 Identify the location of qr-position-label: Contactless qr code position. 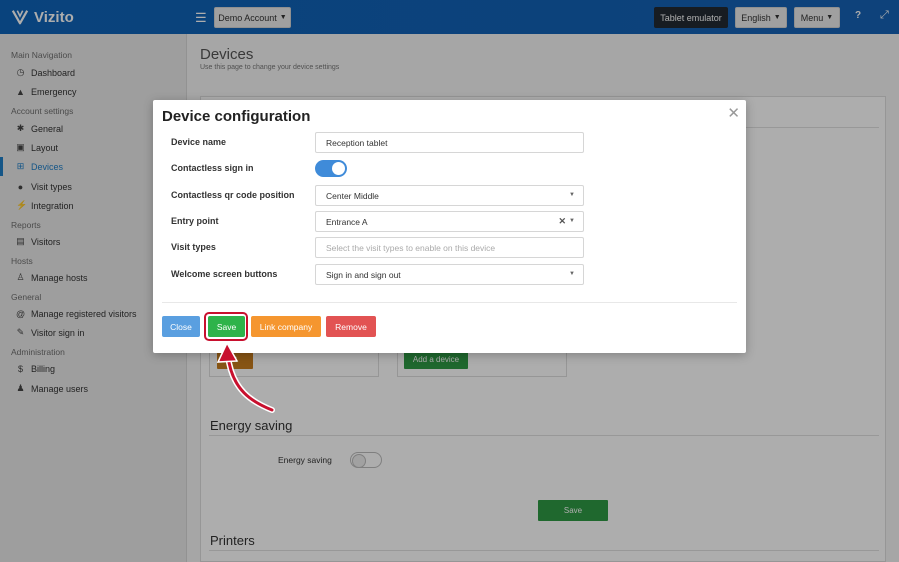
(233, 195).